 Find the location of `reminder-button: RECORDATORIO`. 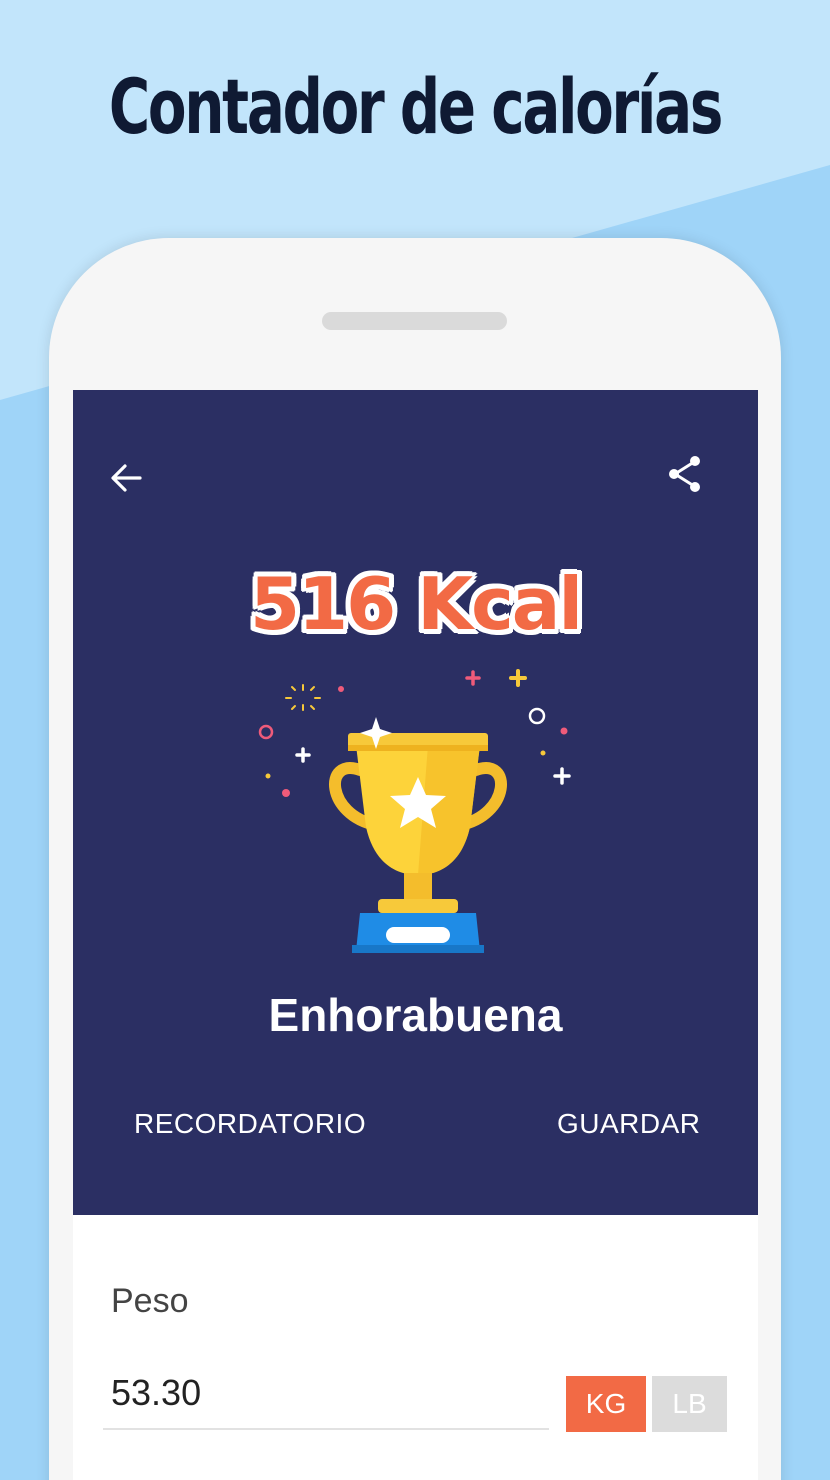

reminder-button: RECORDATORIO is located at coordinates (250, 1124).